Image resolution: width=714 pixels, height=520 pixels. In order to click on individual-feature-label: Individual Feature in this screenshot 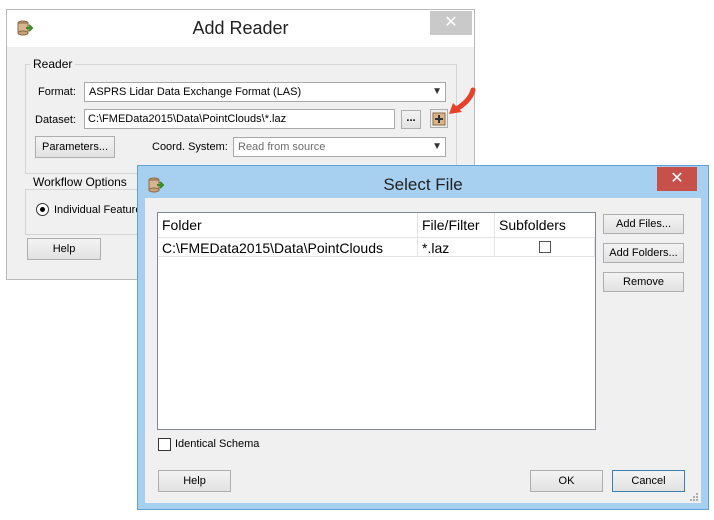, I will do `click(98, 210)`.